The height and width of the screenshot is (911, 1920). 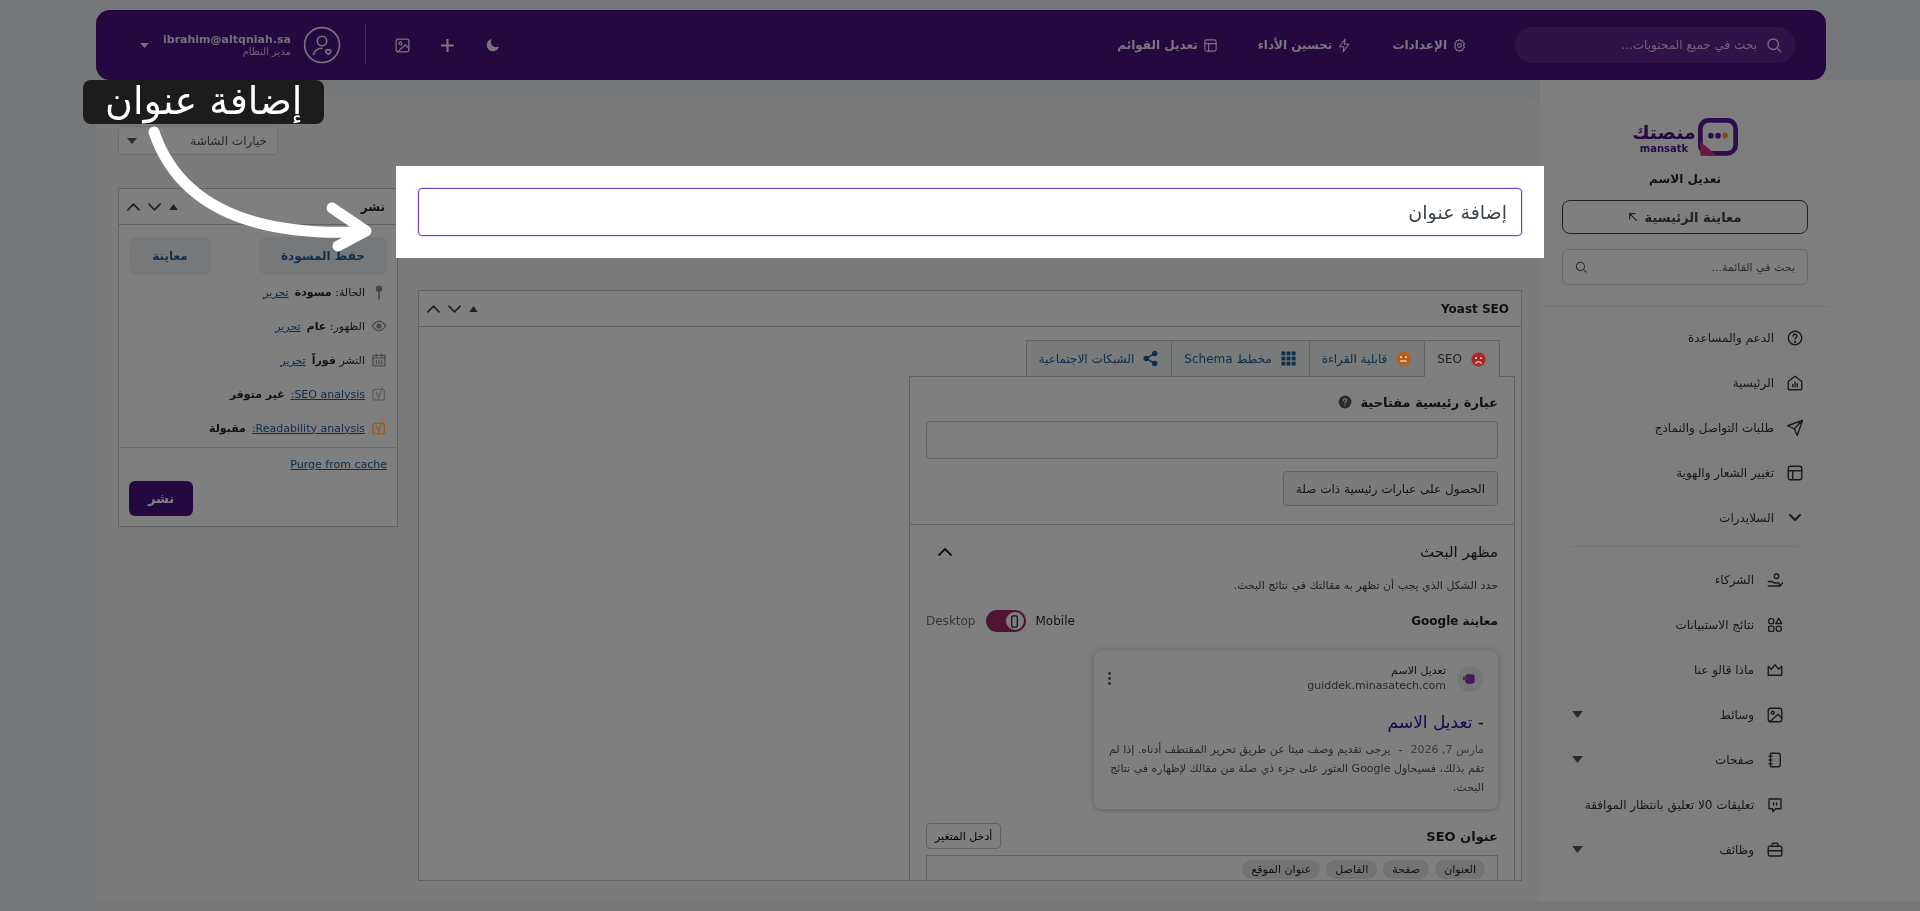 I want to click on menu-item: الدعم والمساعدة, so click(x=1747, y=337).